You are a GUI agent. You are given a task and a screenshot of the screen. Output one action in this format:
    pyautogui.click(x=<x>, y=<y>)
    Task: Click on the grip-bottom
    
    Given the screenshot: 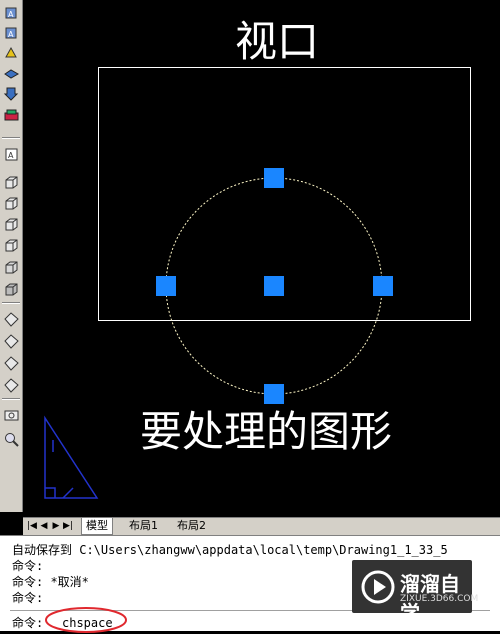 What is the action you would take?
    pyautogui.click(x=274, y=394)
    